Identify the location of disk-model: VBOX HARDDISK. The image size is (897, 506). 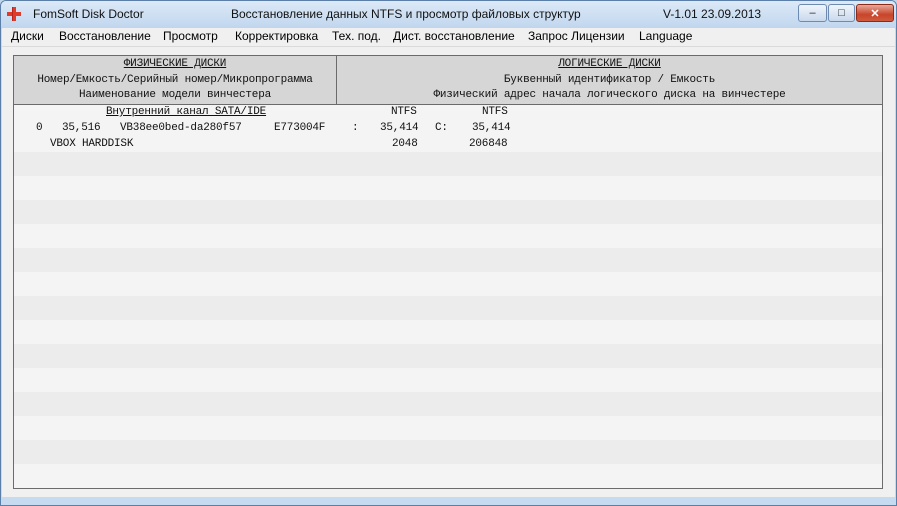
(91, 144).